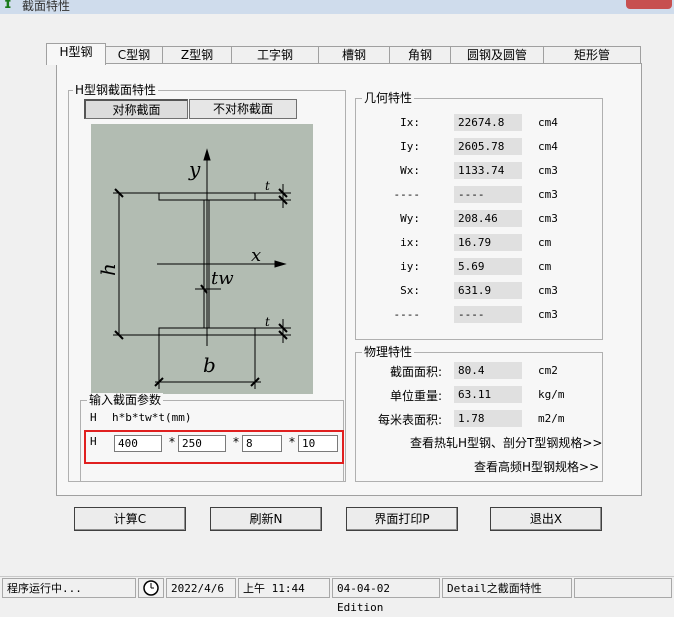  Describe the element at coordinates (649, 4) in the screenshot. I see `close-button` at that location.